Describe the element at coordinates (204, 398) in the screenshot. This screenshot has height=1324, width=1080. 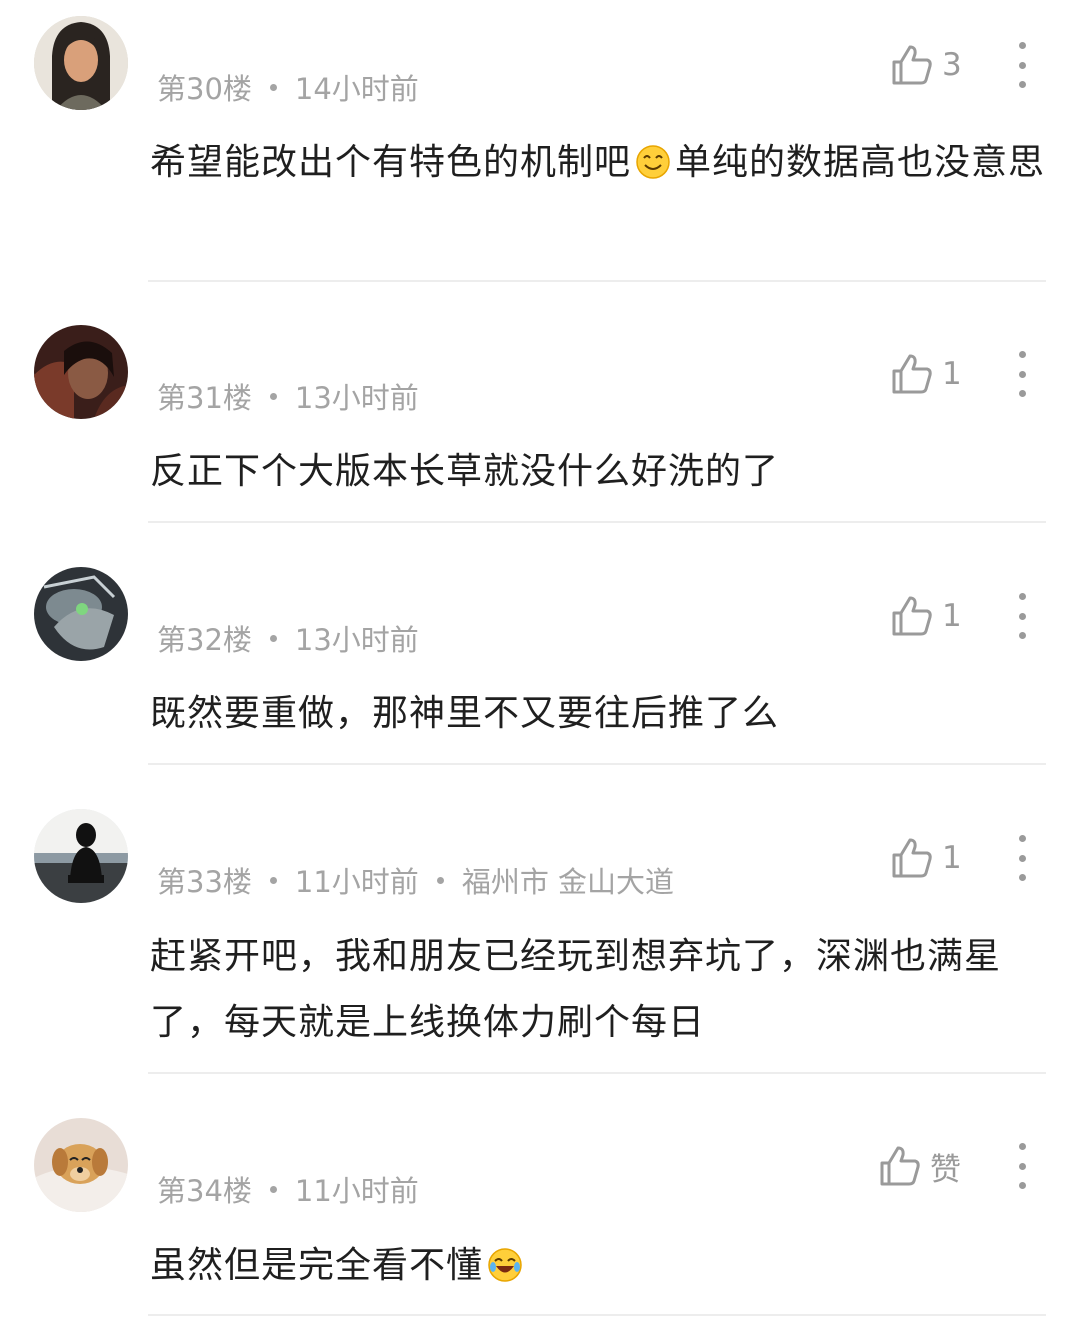
I see `floor-number: 第31楼` at that location.